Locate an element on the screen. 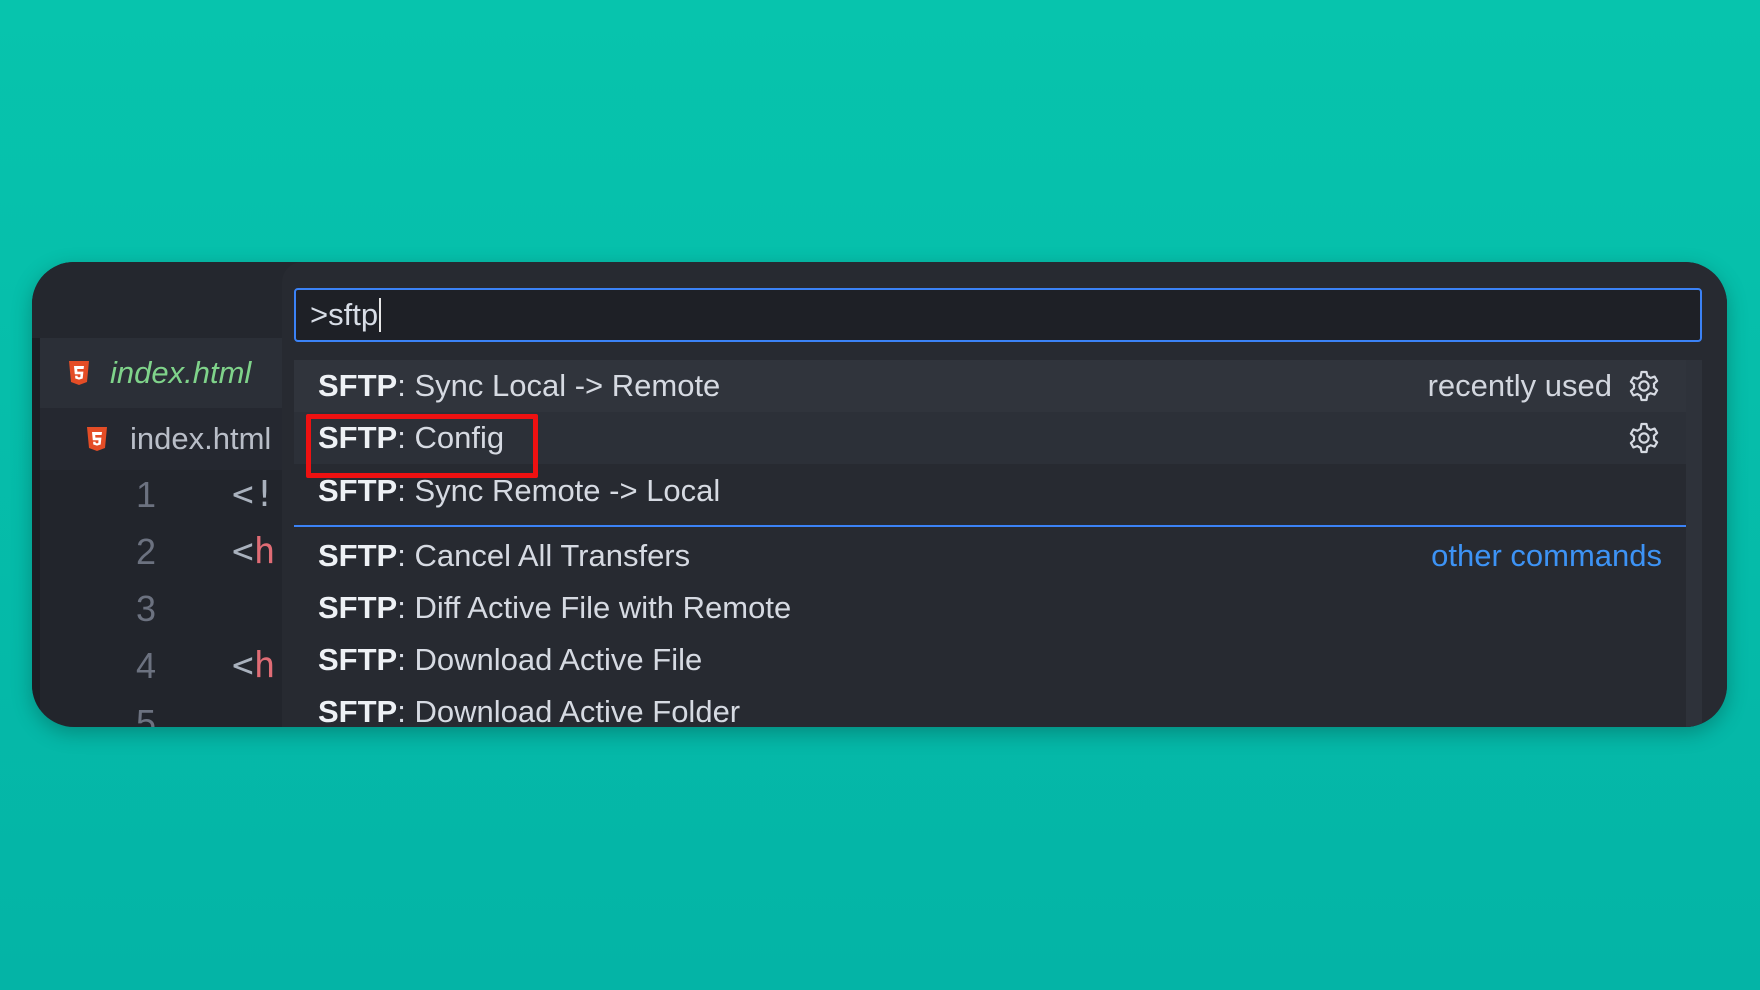 The width and height of the screenshot is (1760, 990). command-item-download-active-file: SFTP: Download Active File is located at coordinates (990, 660).